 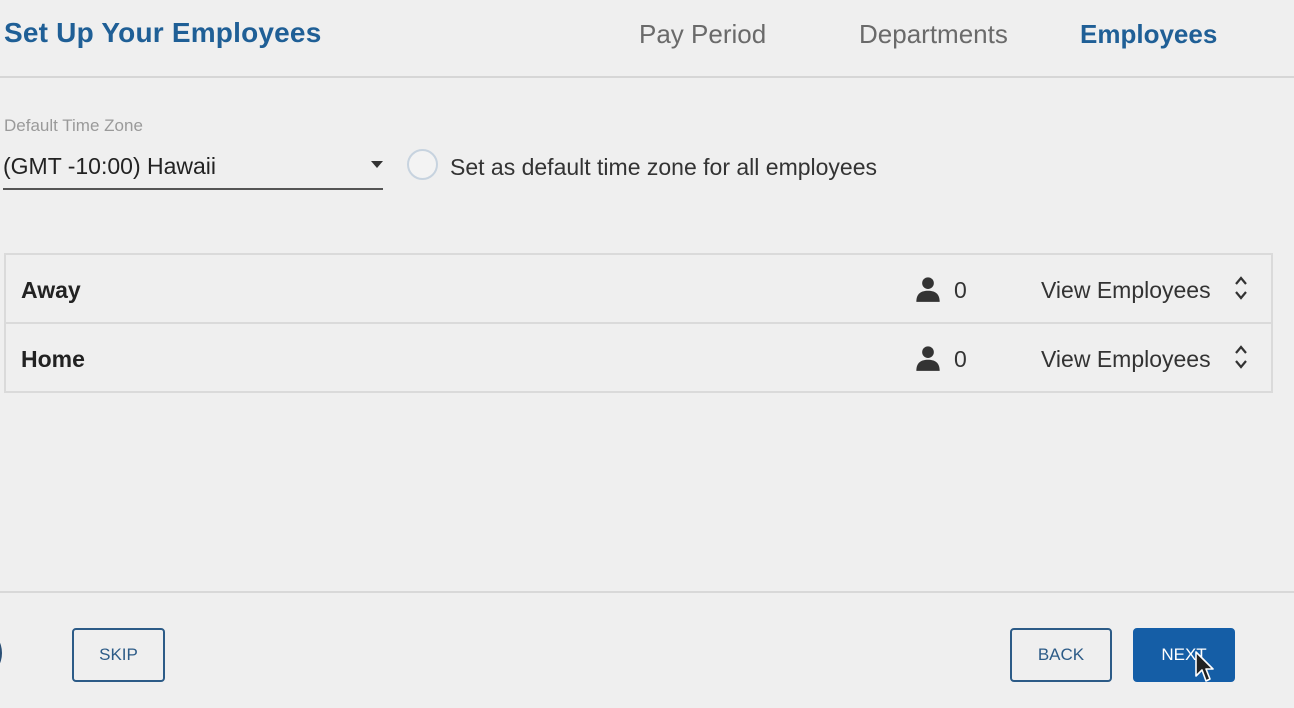 I want to click on time-zone-select: (GMT -10:00) Hawaii, so click(x=193, y=169).